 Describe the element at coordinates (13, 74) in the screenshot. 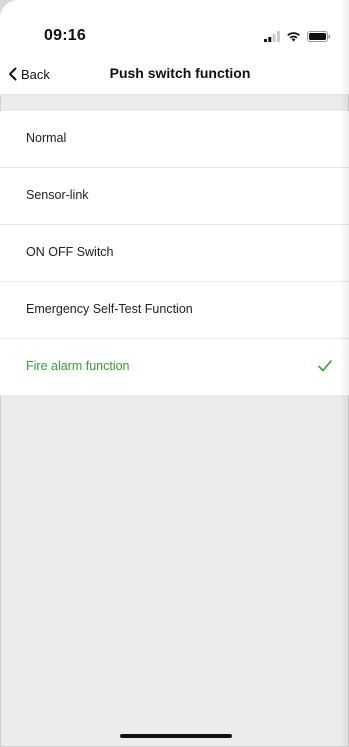

I see `chevron-left-icon` at that location.